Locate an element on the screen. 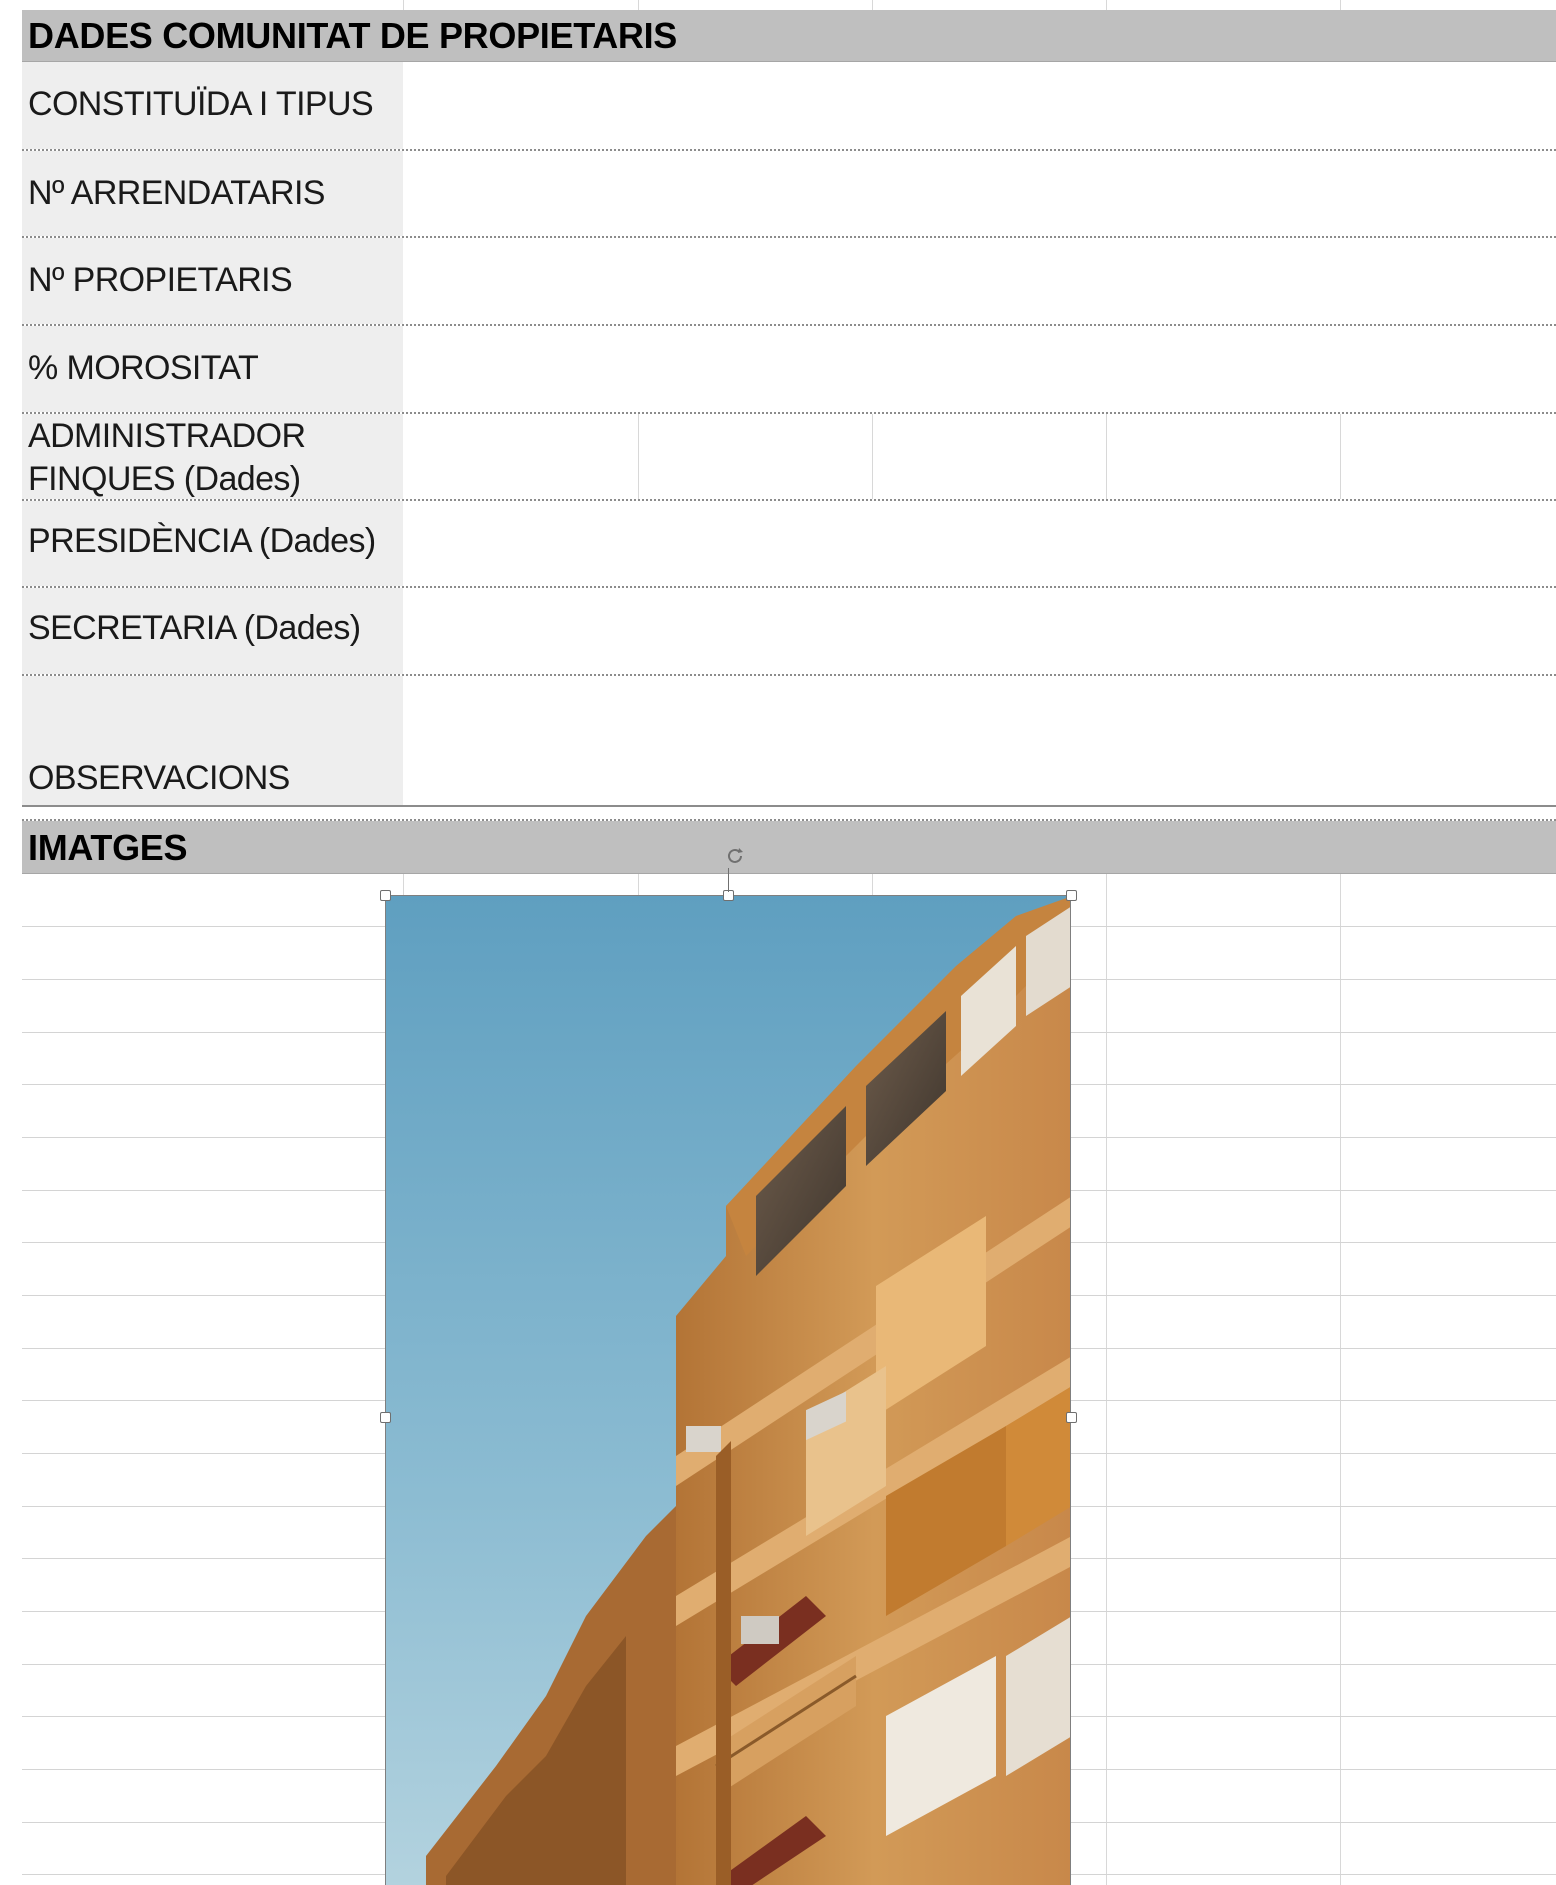  resize-handle-middle-left is located at coordinates (385, 1417).